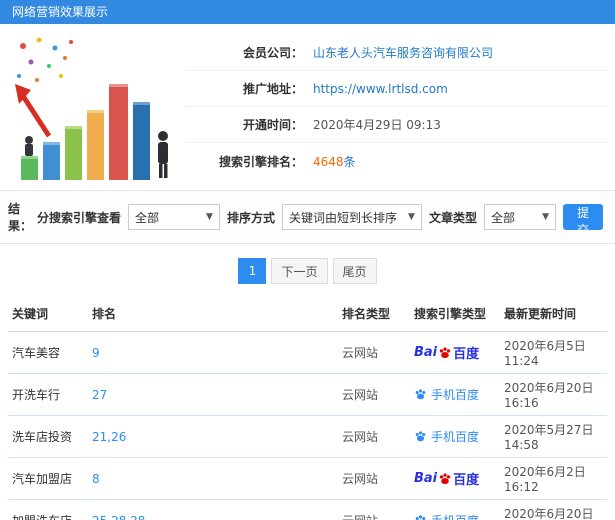 Image resolution: width=615 pixels, height=520 pixels. I want to click on header-engine: 搜索引擎类型, so click(455, 314).